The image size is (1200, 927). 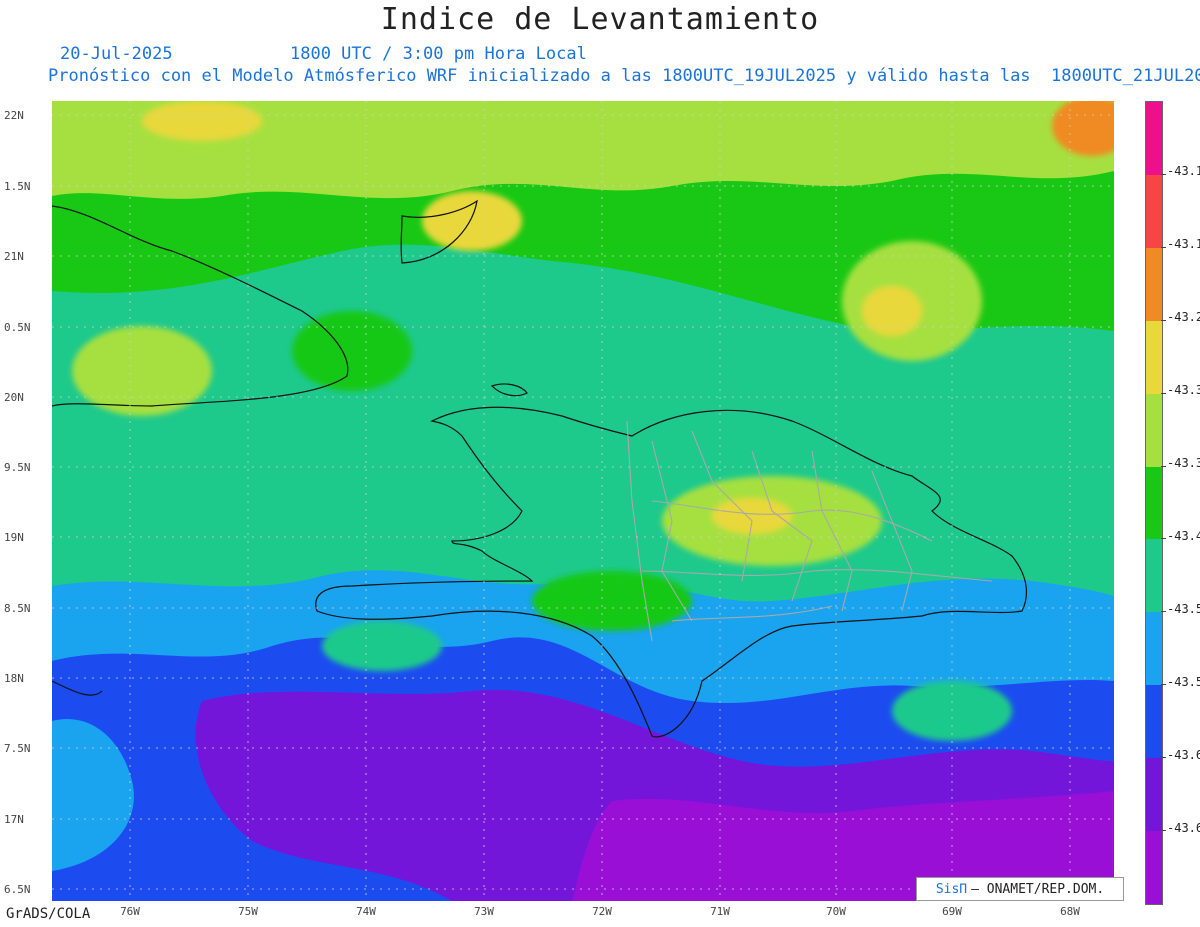 I want to click on lon-label: 69W, so click(x=952, y=911).